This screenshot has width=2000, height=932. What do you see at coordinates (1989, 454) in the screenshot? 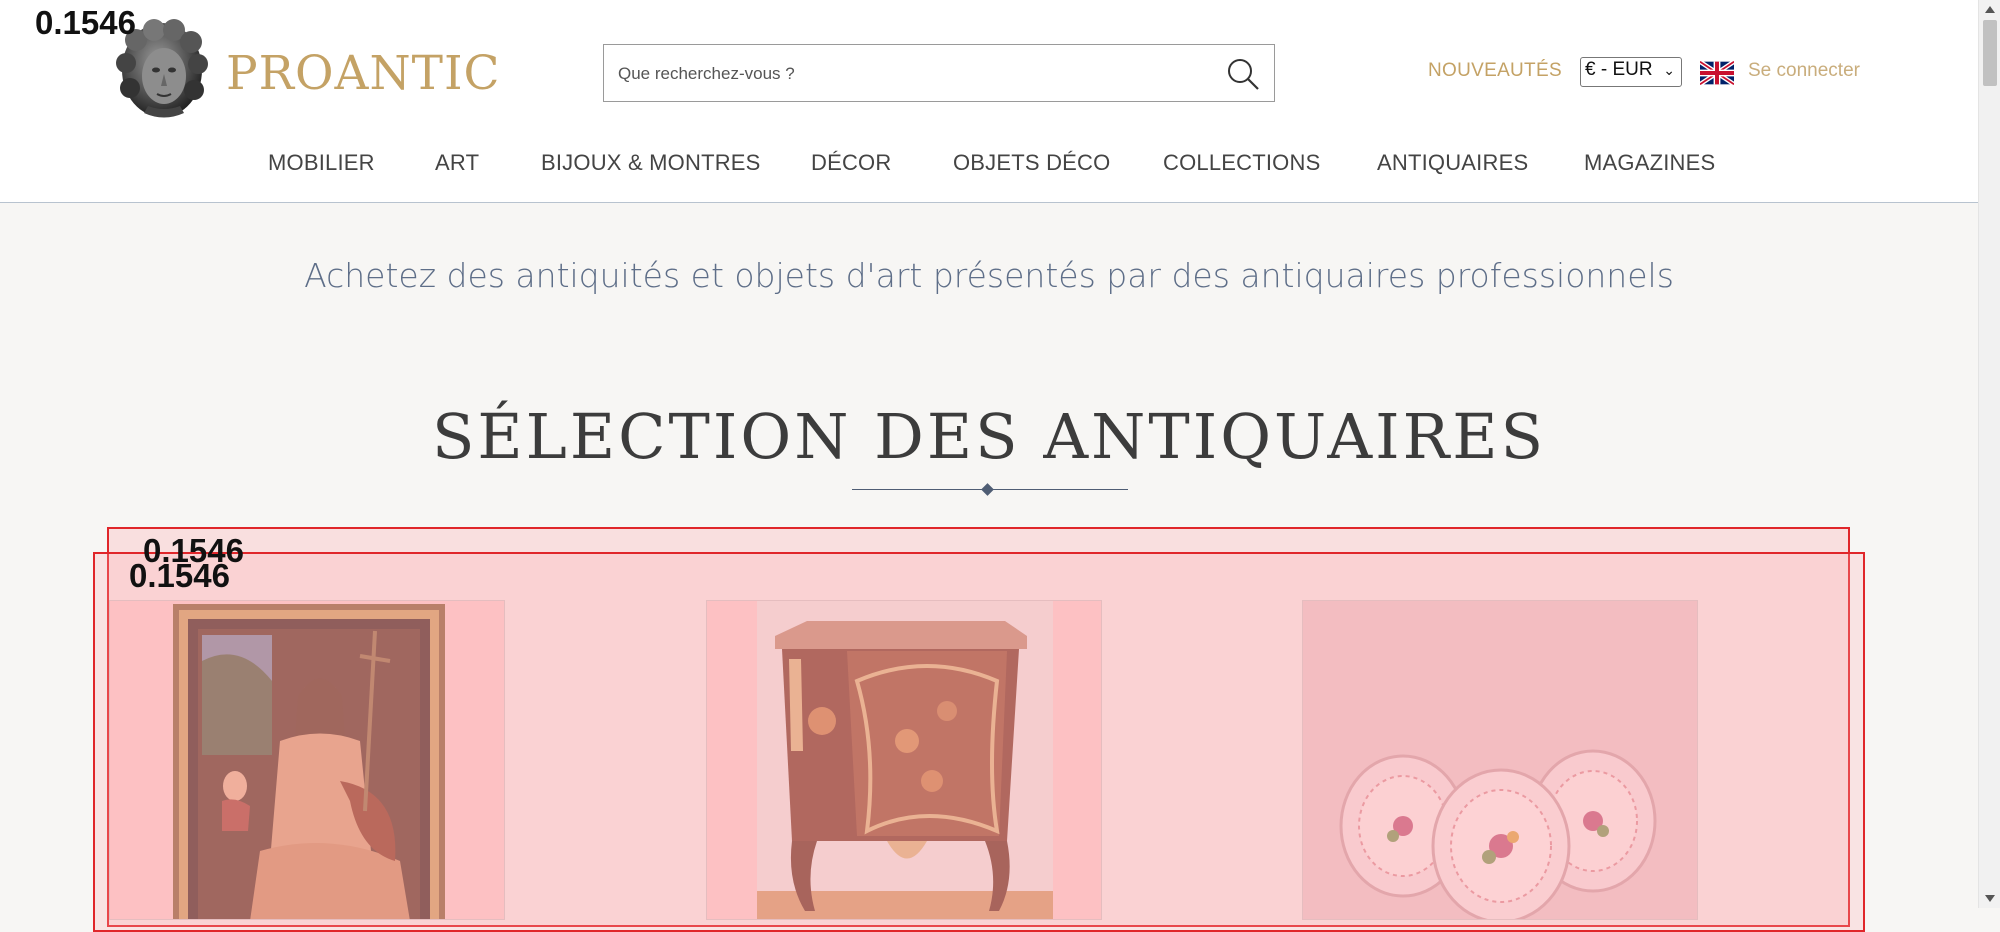
I see `page-scrollbar` at bounding box center [1989, 454].